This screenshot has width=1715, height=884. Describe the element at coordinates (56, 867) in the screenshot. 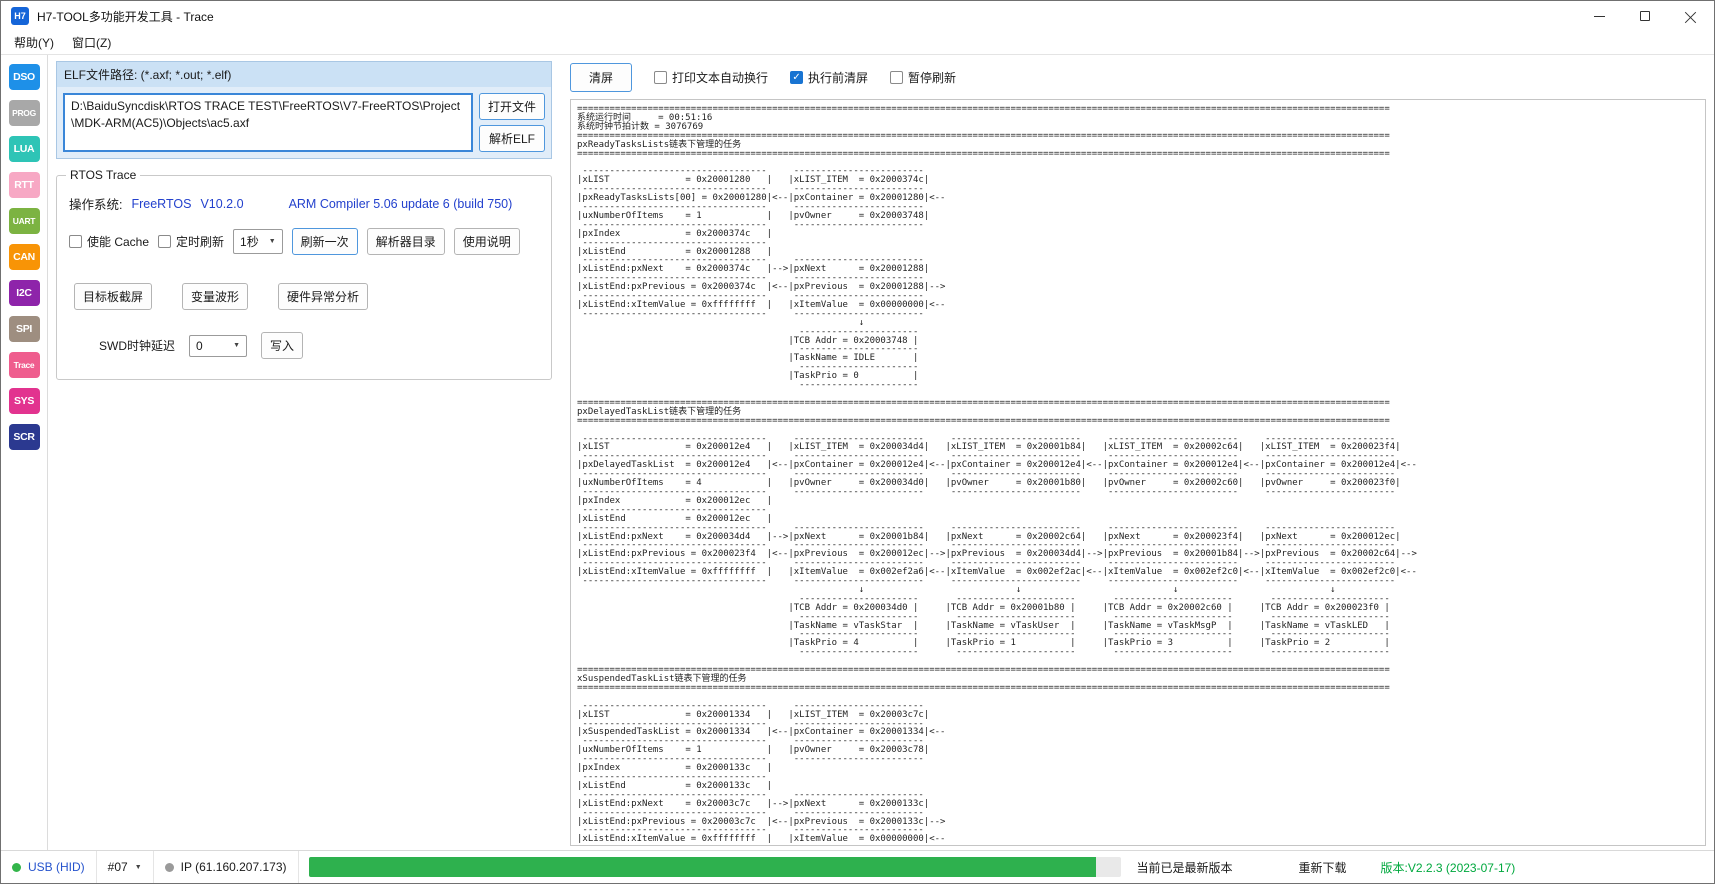

I see `usb-status-label: USB (HID)` at that location.